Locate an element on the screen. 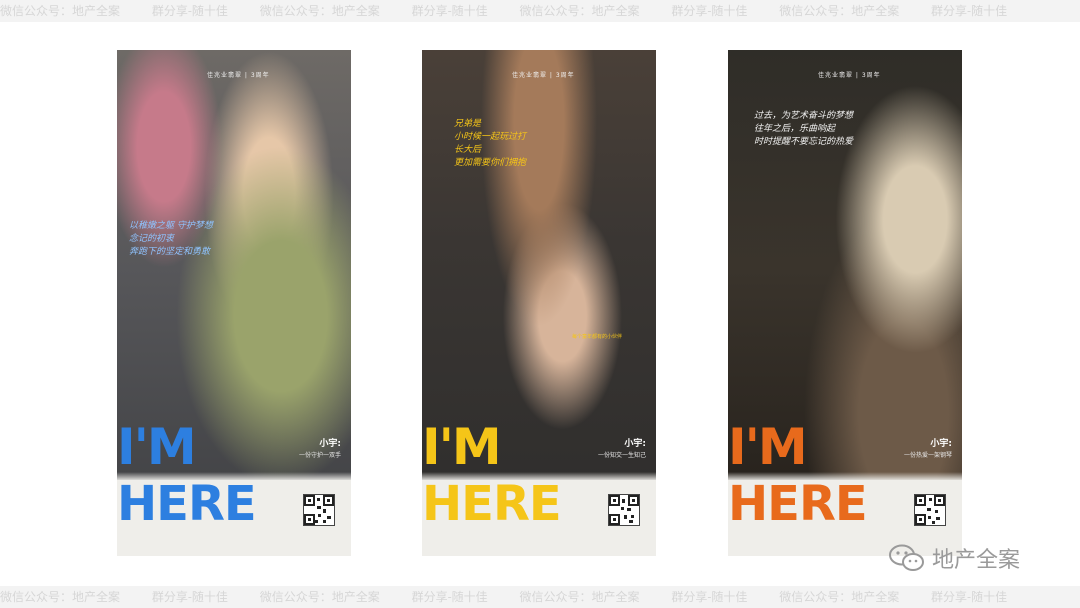  poster-note: 每个童年都有的小伙伴 is located at coordinates (597, 337).